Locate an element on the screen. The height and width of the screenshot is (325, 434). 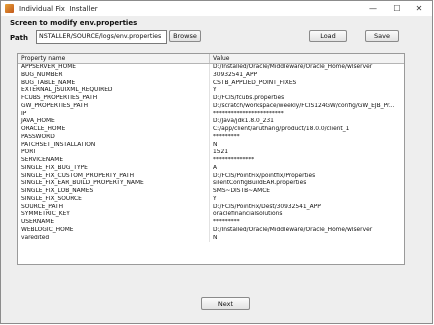
property-name-cell: PASSWORD is located at coordinates (114, 137).